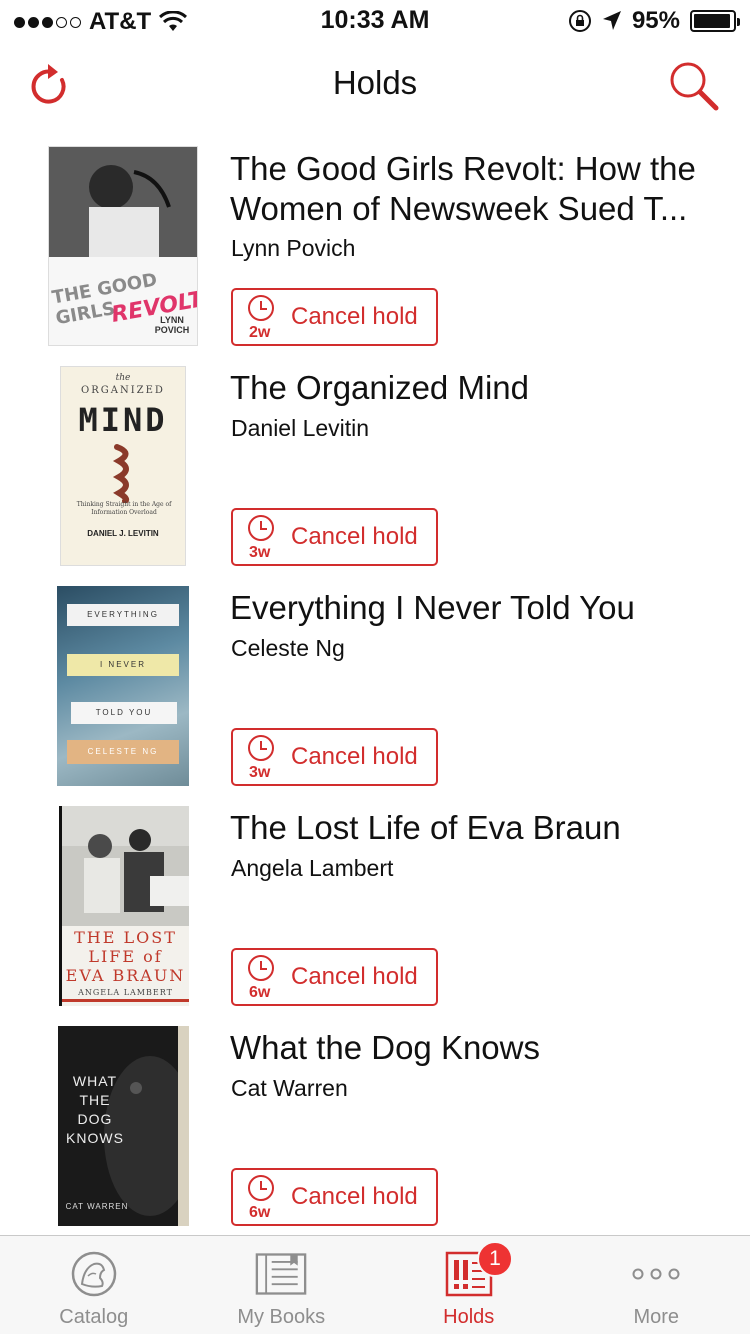 The height and width of the screenshot is (1334, 750). What do you see at coordinates (469, 1285) in the screenshot?
I see `tab-holds: 1 Holds` at bounding box center [469, 1285].